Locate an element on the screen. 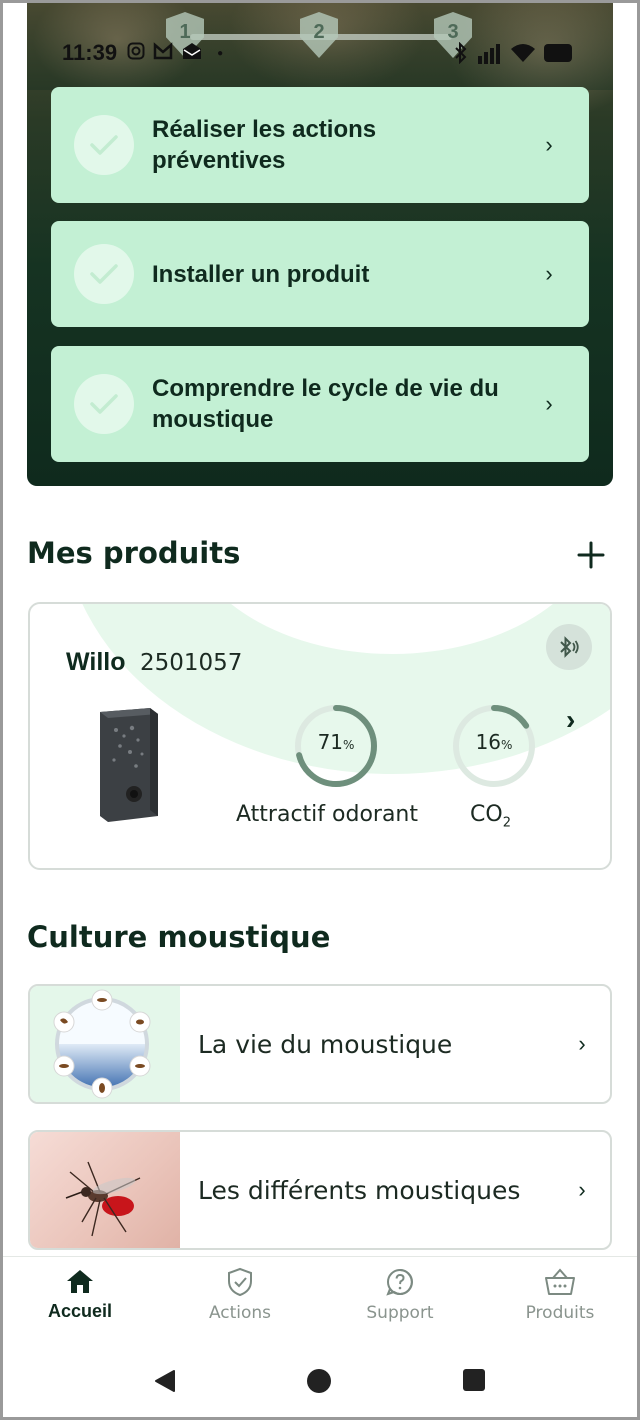 The image size is (640, 1420). nav-support: Support is located at coordinates (400, 1299).